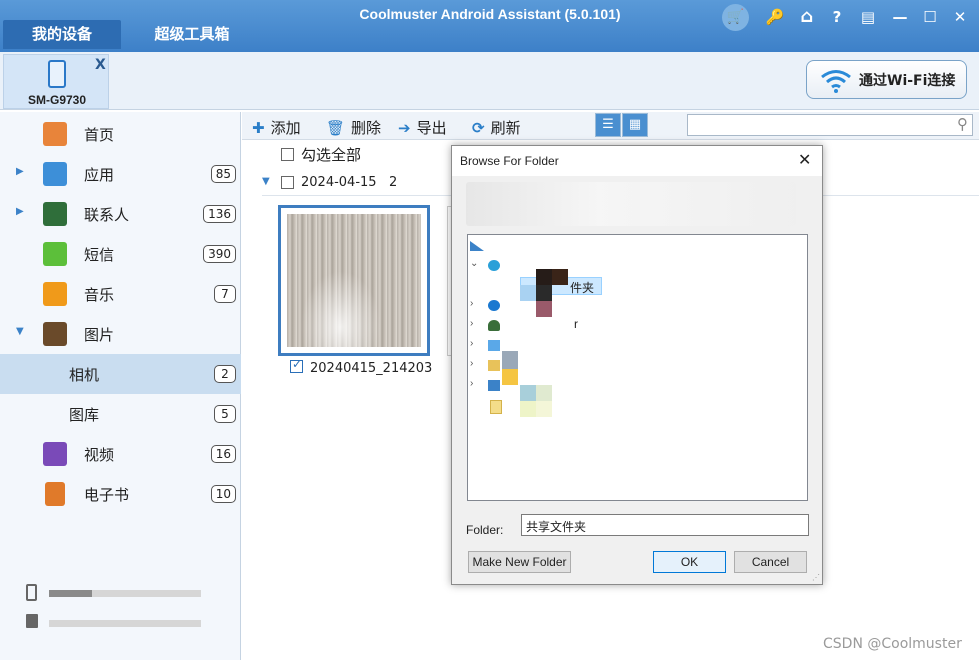 The width and height of the screenshot is (979, 660). I want to click on group-checkbox, so click(287, 182).